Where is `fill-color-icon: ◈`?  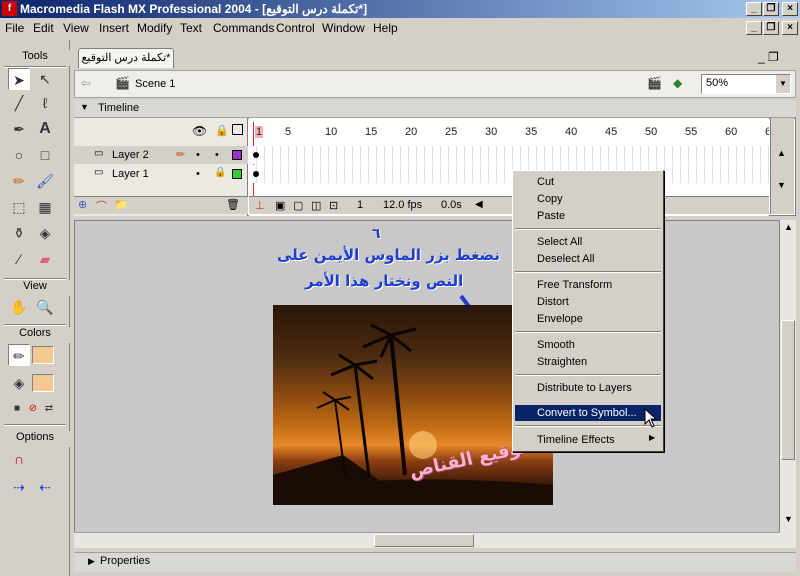
fill-color-icon: ◈ is located at coordinates (19, 383).